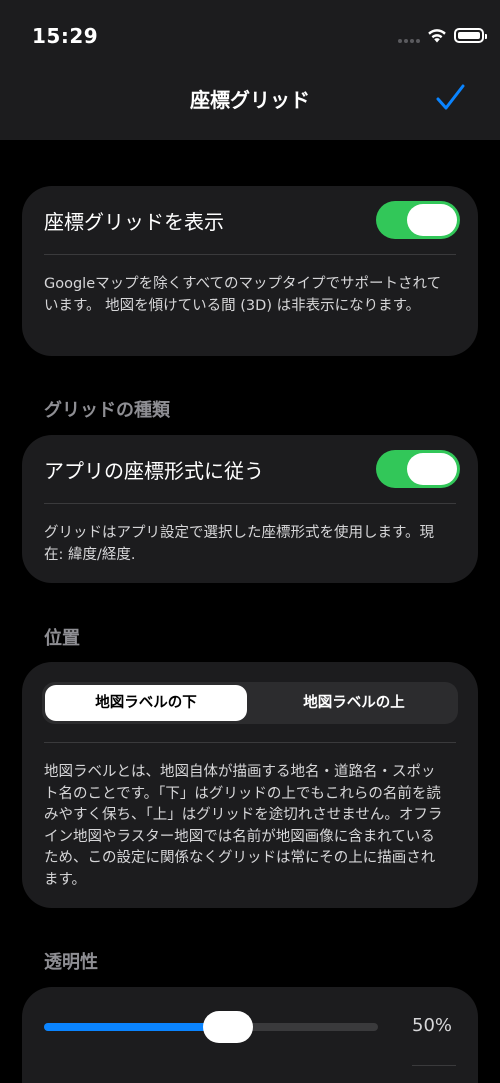 The width and height of the screenshot is (500, 1083). What do you see at coordinates (250, 703) in the screenshot?
I see `label-position-segmented-control: 地図ラベルの下 地図ラベルの上` at bounding box center [250, 703].